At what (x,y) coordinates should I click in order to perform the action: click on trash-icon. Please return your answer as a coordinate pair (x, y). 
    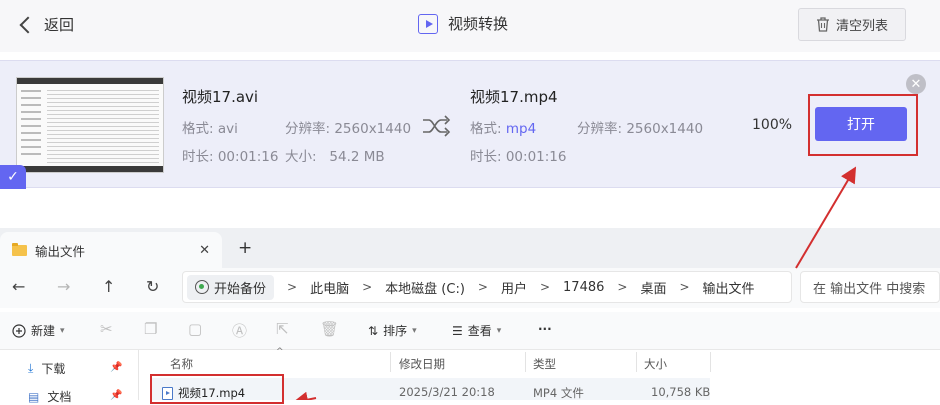
    Looking at the image, I should click on (822, 24).